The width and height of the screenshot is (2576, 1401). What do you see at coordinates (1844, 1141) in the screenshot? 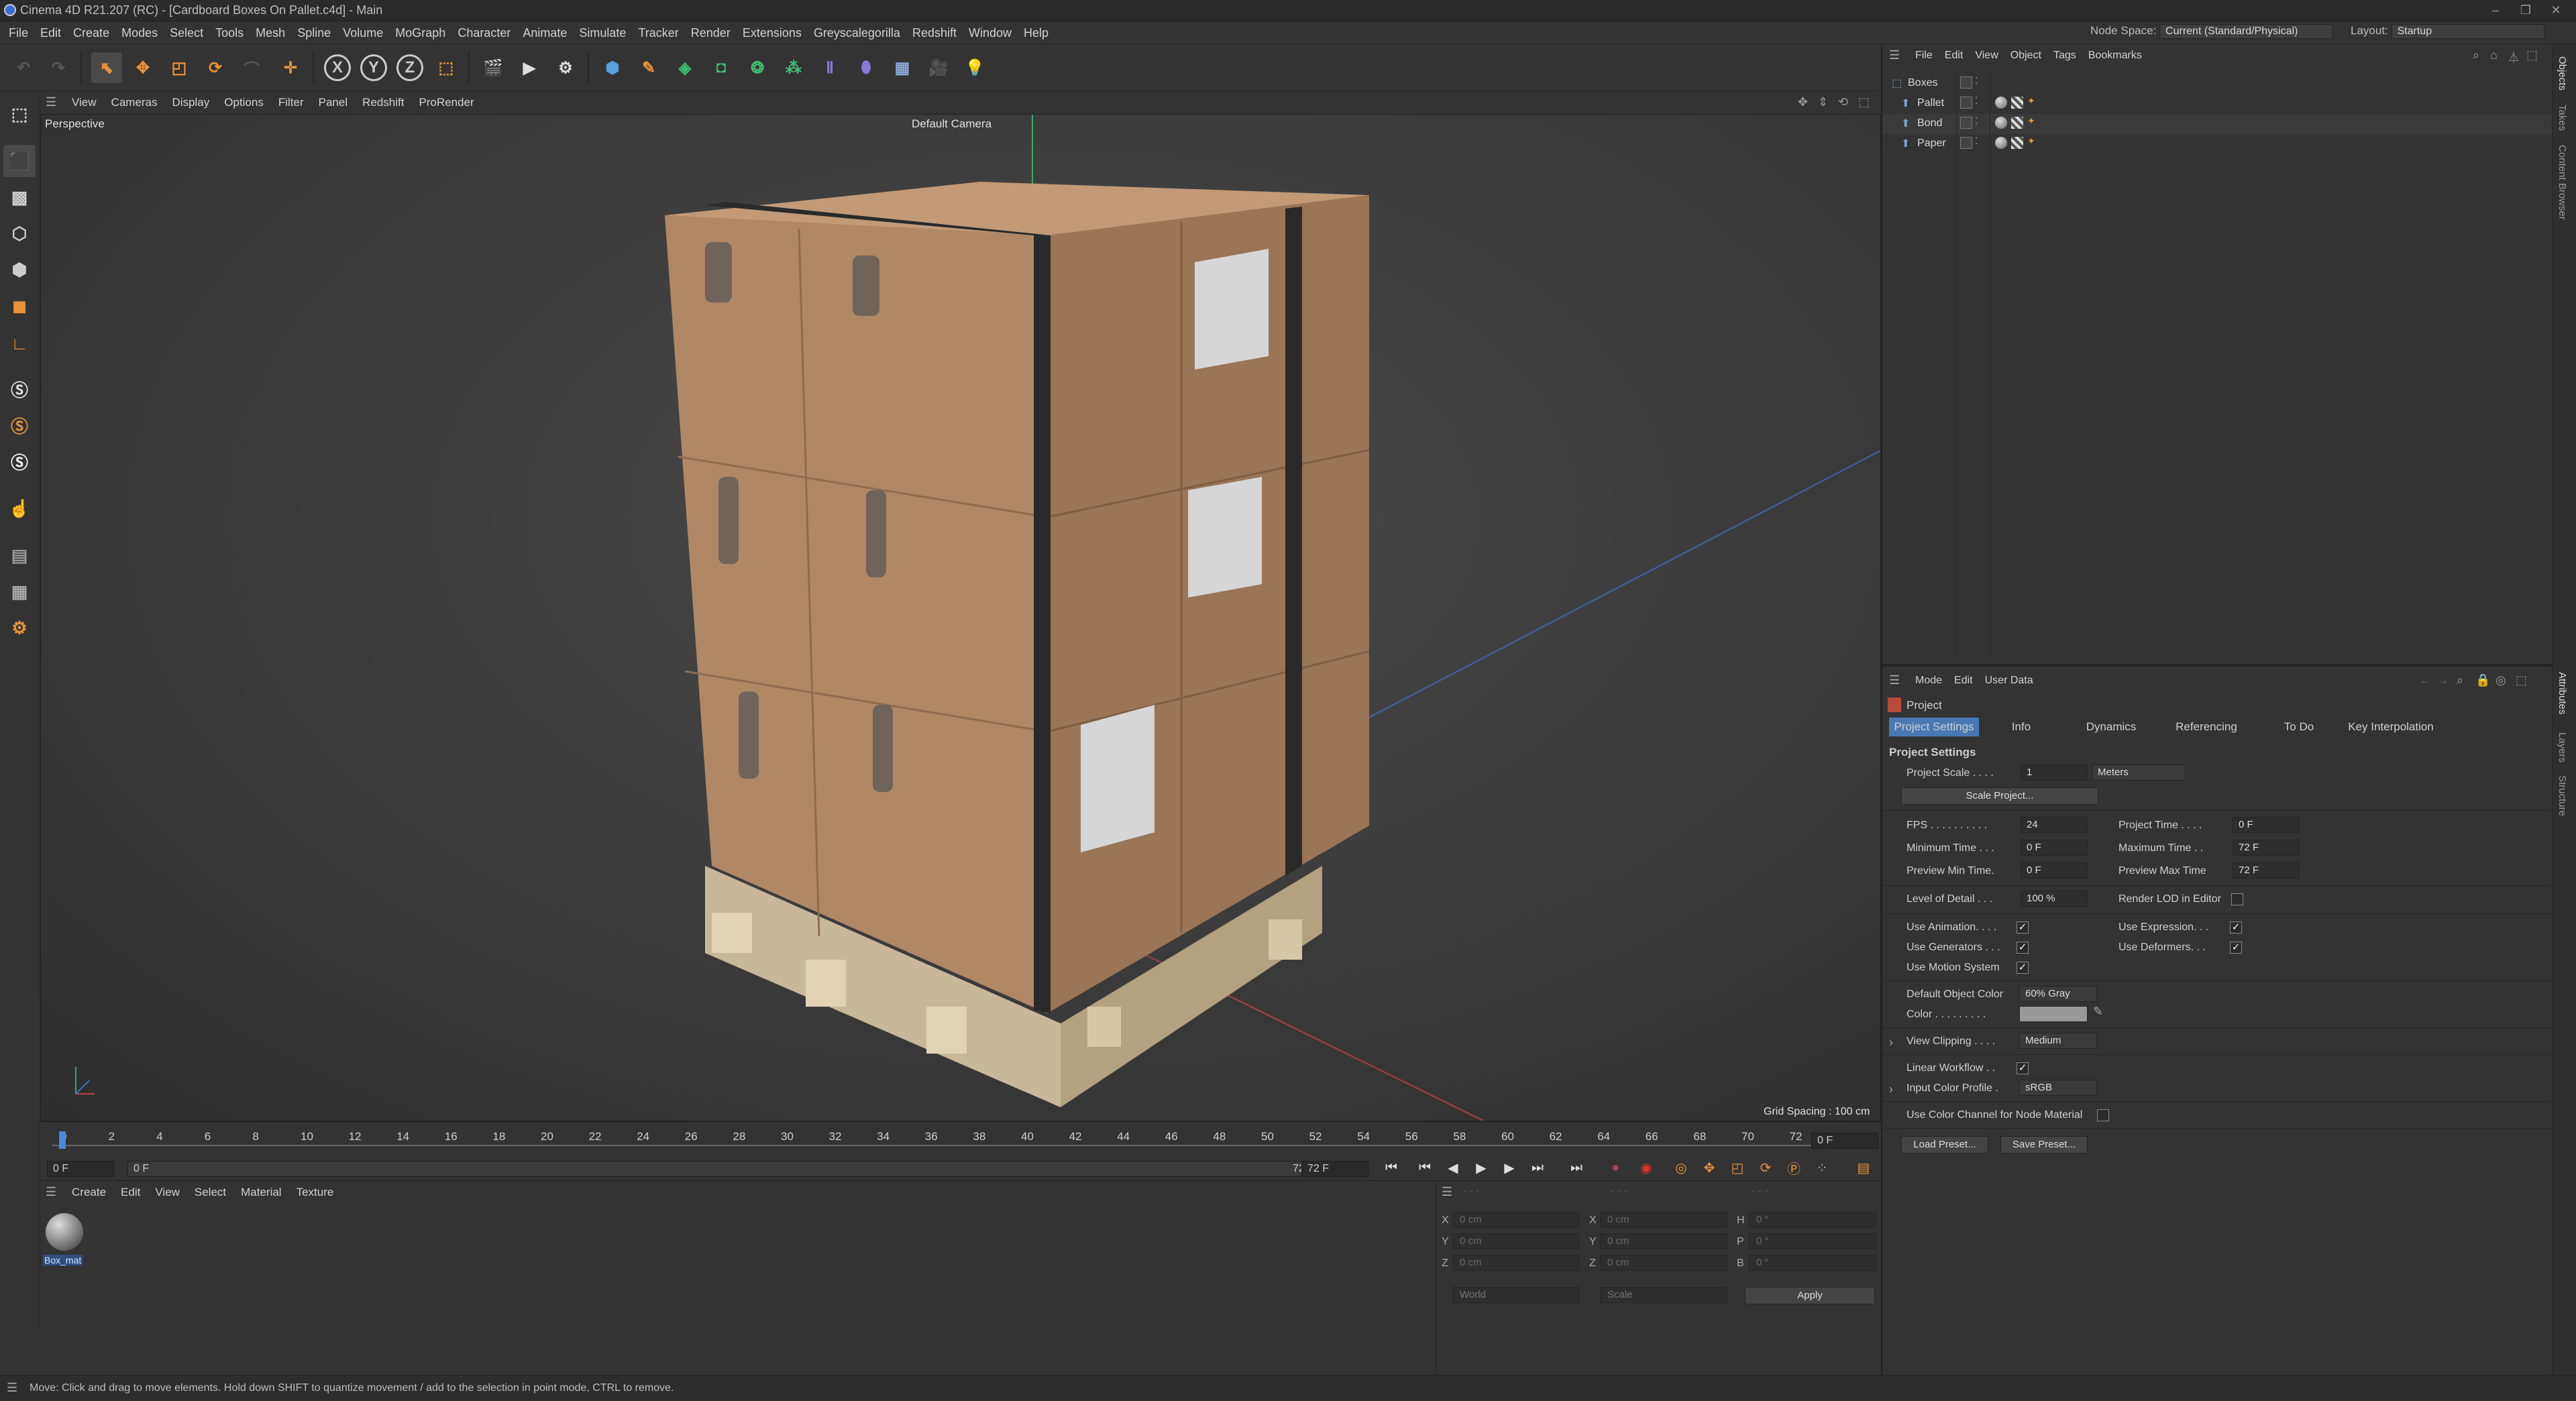
I see `current-frame-field: 0 F` at bounding box center [1844, 1141].